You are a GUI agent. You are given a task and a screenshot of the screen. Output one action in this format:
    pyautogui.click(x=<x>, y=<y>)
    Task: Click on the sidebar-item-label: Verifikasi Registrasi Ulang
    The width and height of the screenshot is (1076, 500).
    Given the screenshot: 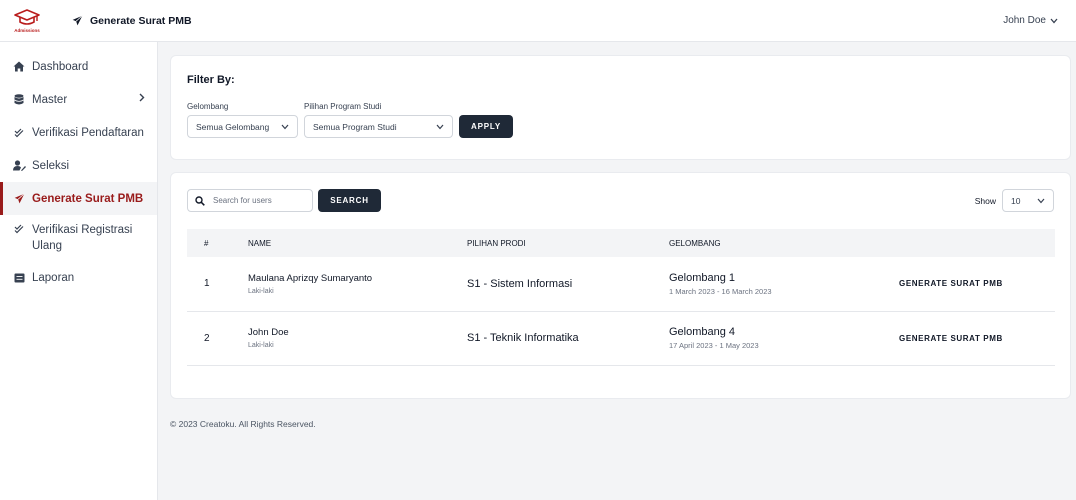 What is the action you would take?
    pyautogui.click(x=82, y=238)
    